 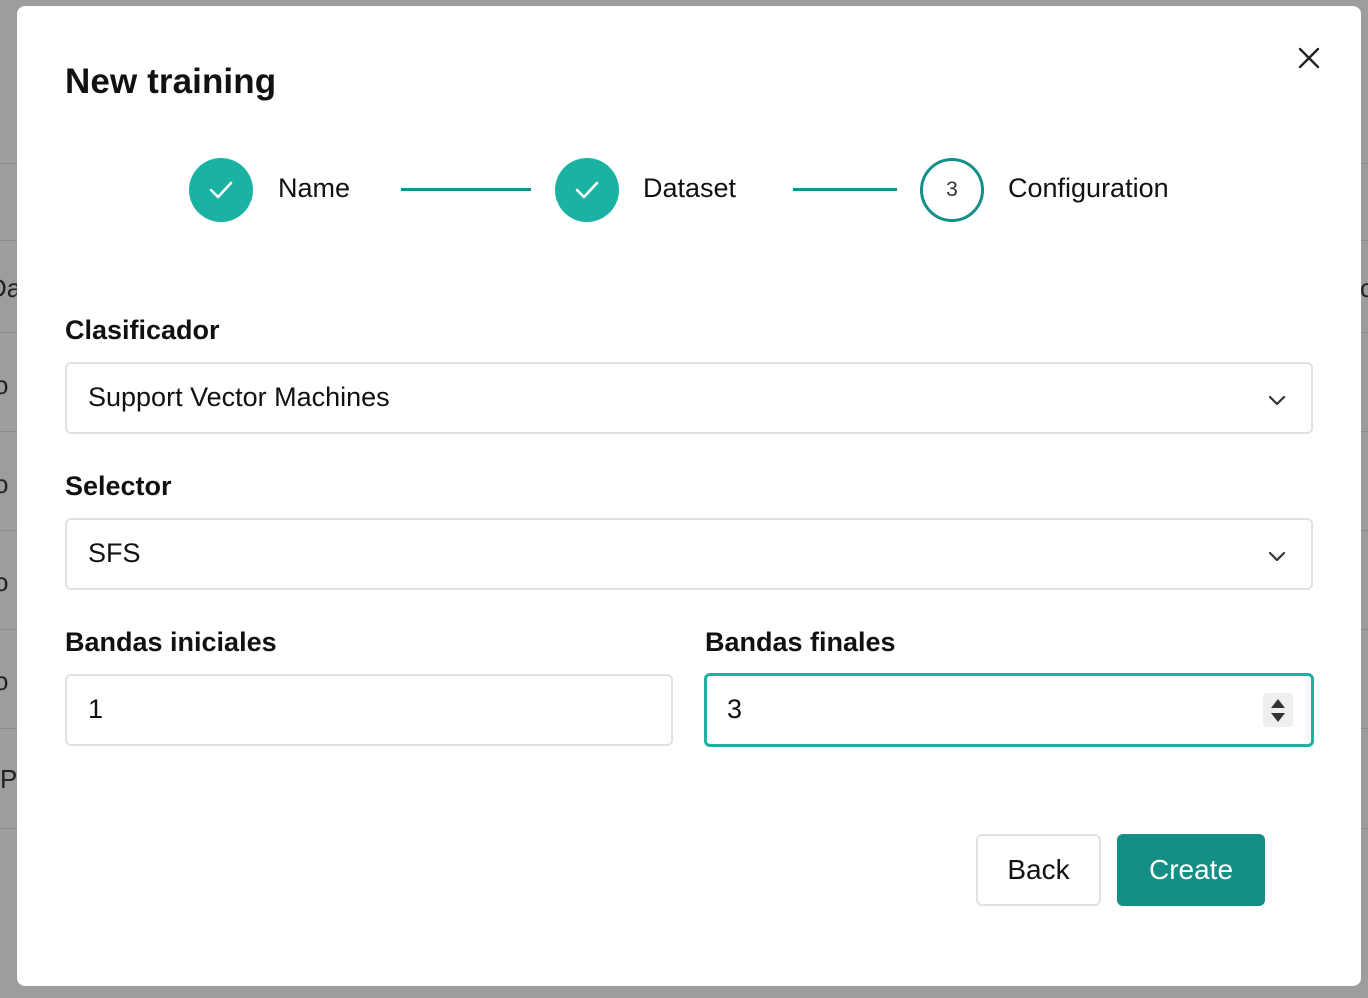 What do you see at coordinates (1364, 288) in the screenshot?
I see `bg-cell-text: c` at bounding box center [1364, 288].